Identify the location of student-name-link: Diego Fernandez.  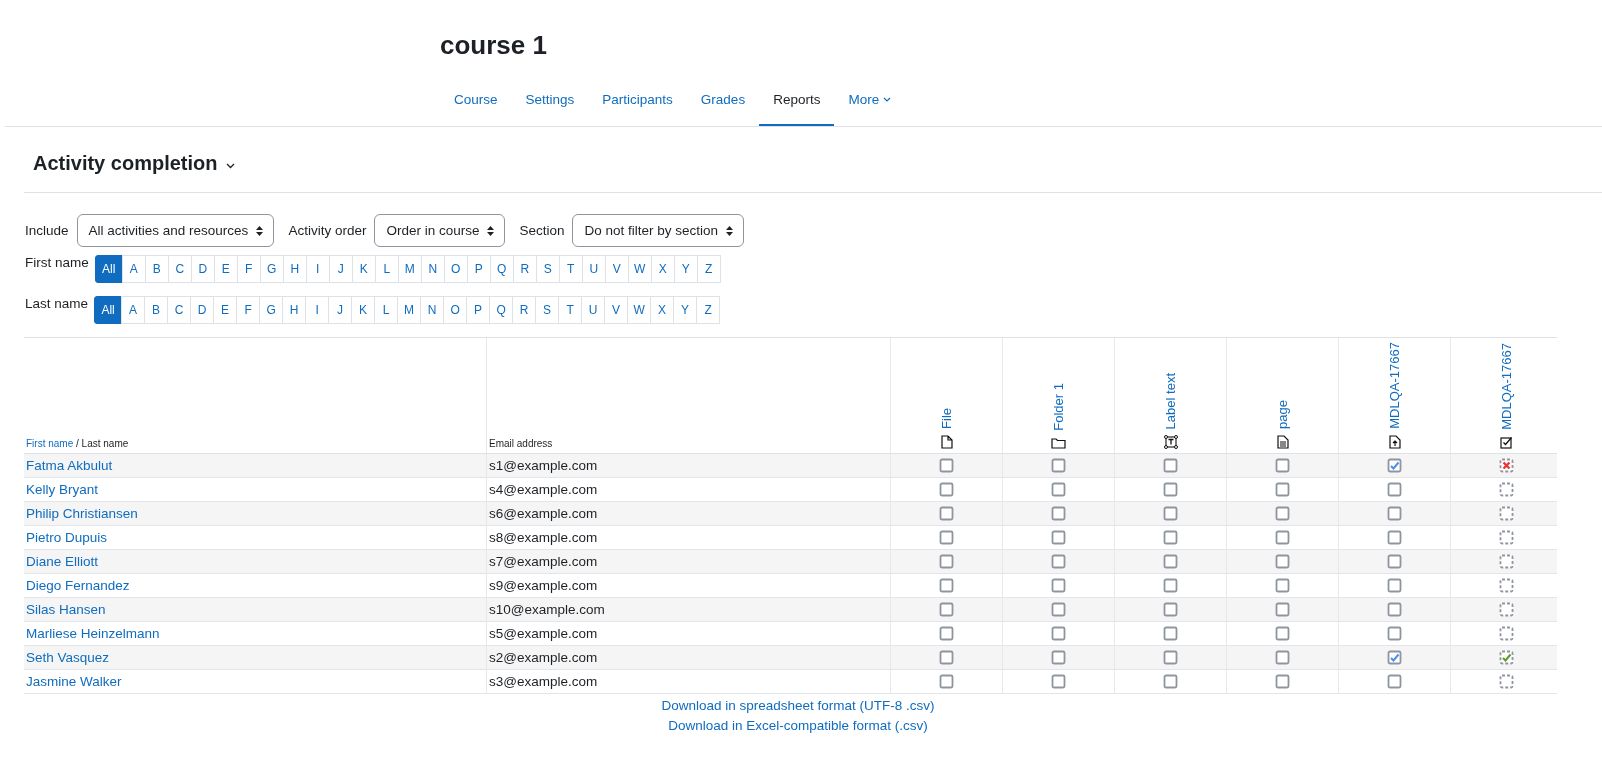
(78, 585).